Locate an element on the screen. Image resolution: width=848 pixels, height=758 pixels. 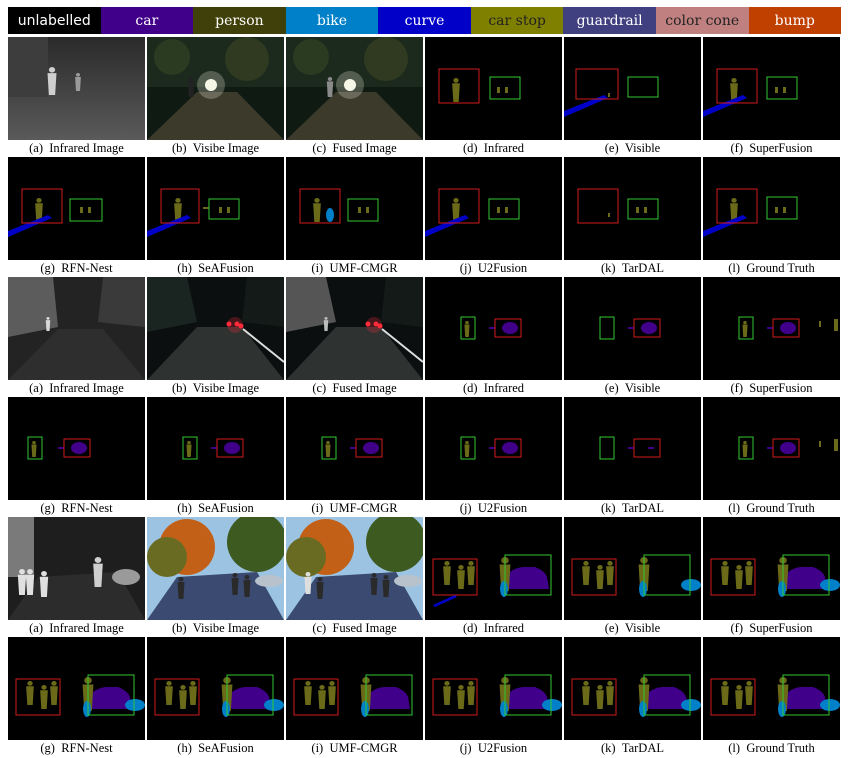
subfigure-label: (l) is located at coordinates (734, 508).